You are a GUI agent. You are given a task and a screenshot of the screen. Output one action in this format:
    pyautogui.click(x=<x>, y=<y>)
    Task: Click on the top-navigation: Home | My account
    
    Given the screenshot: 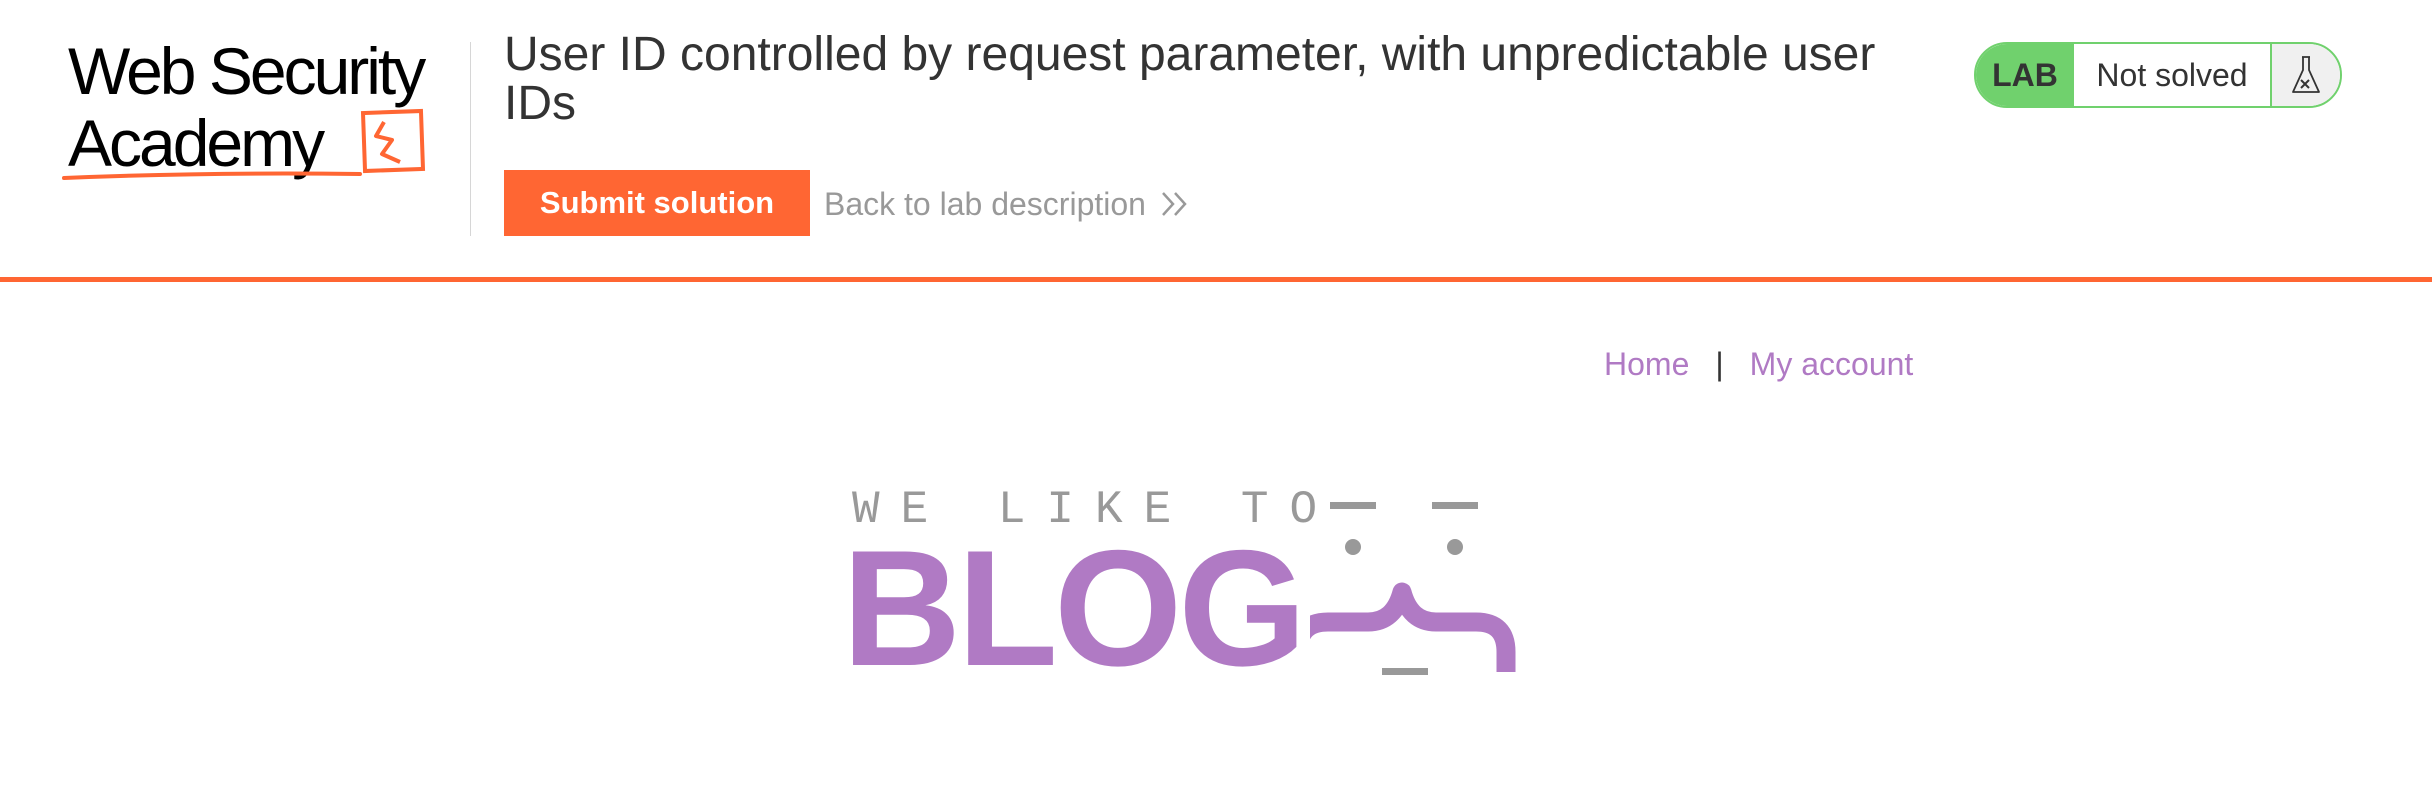 What is the action you would take?
    pyautogui.click(x=1758, y=364)
    